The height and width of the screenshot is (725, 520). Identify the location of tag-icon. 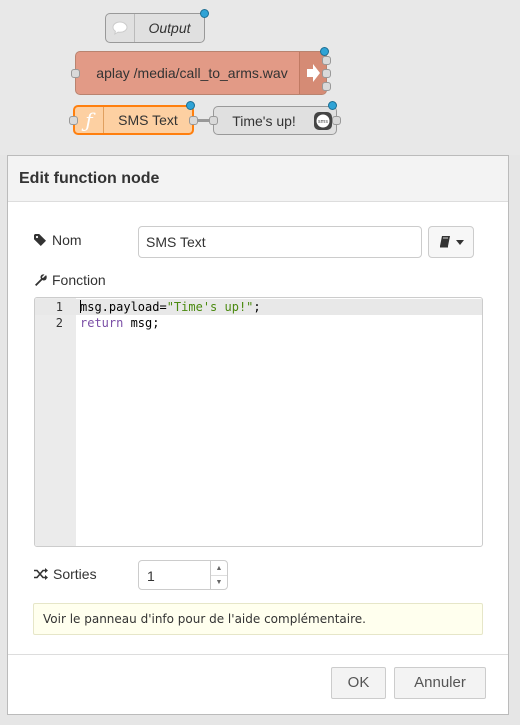
(40, 240).